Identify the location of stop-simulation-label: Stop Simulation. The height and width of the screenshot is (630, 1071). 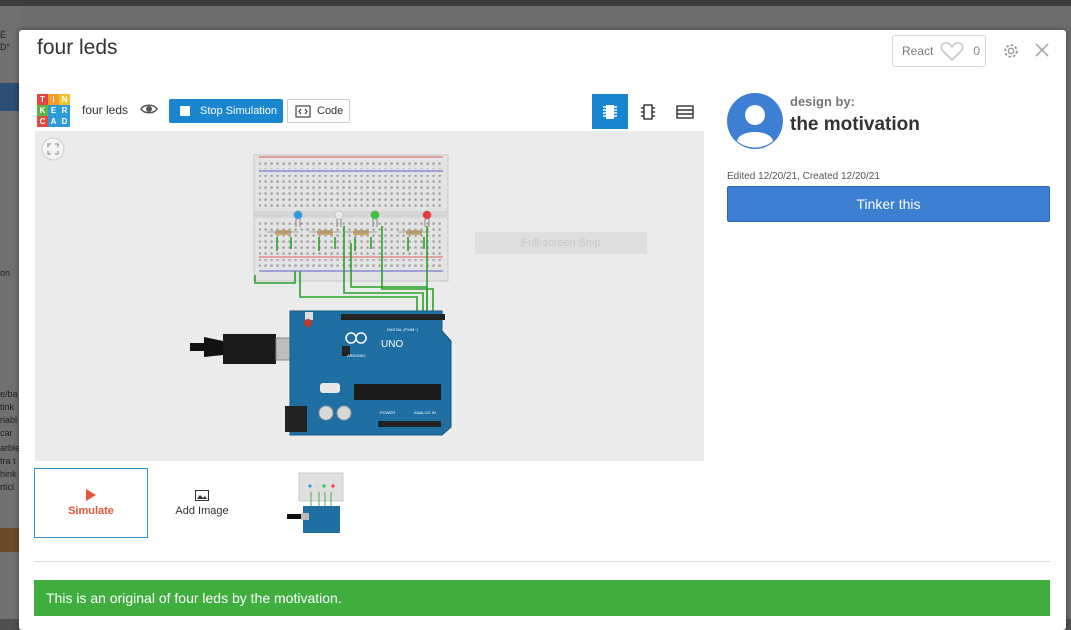
(239, 111).